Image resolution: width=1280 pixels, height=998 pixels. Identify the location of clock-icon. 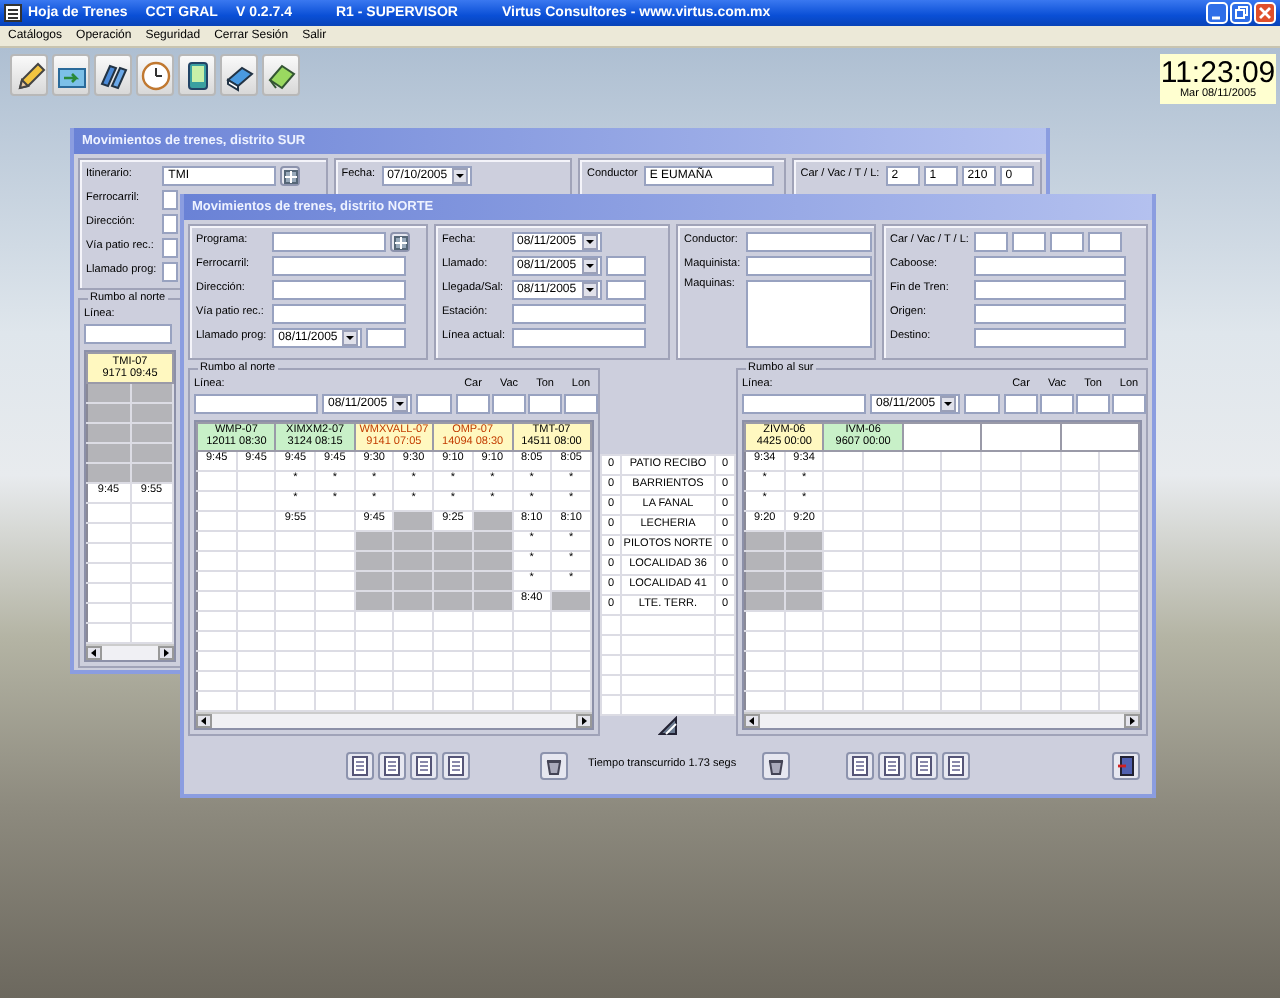
(155, 75).